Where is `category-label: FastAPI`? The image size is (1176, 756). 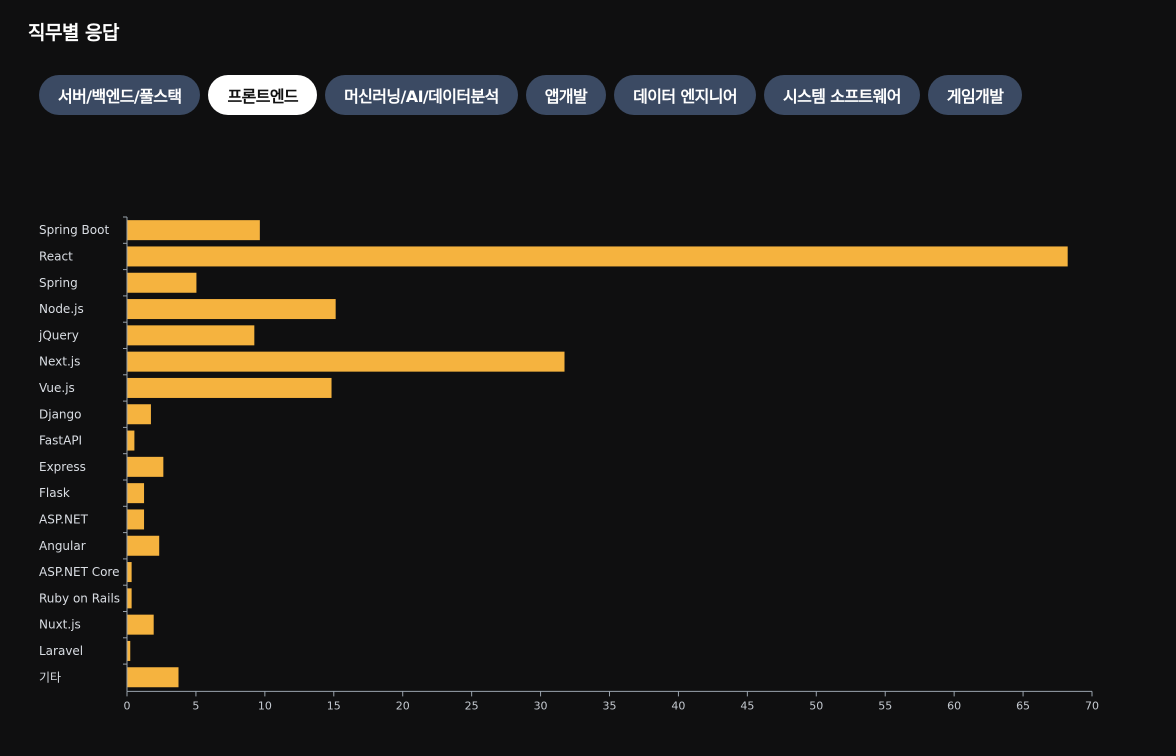
category-label: FastAPI is located at coordinates (60, 441).